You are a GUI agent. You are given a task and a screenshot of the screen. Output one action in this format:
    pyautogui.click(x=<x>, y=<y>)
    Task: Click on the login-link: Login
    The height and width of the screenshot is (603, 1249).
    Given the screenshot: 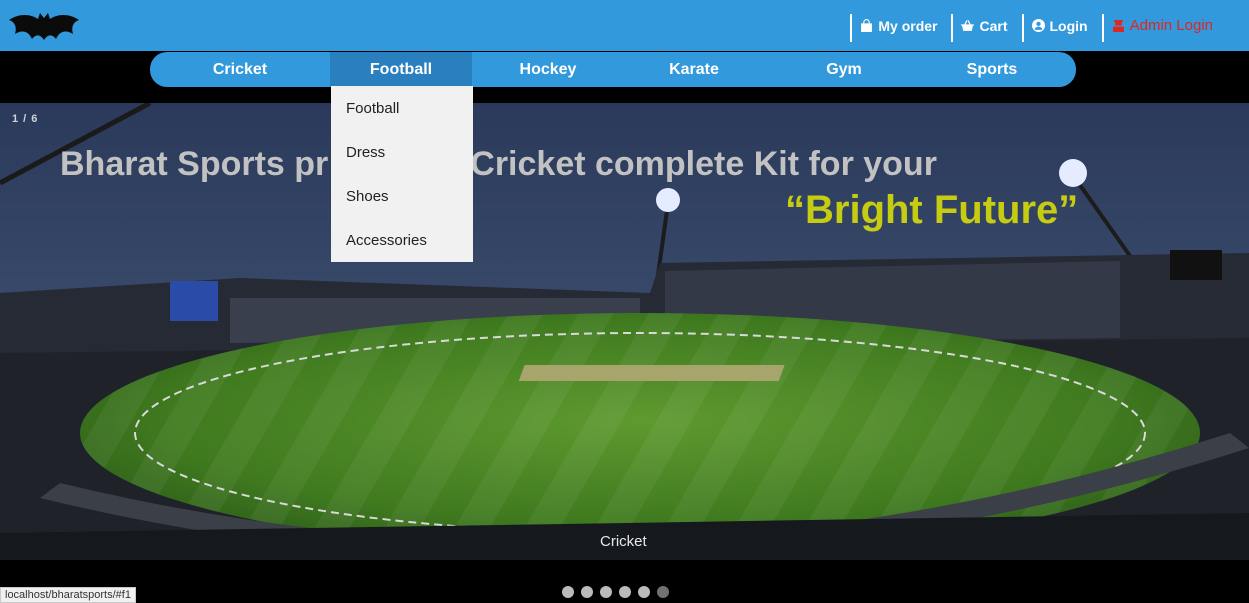 What is the action you would take?
    pyautogui.click(x=1061, y=25)
    